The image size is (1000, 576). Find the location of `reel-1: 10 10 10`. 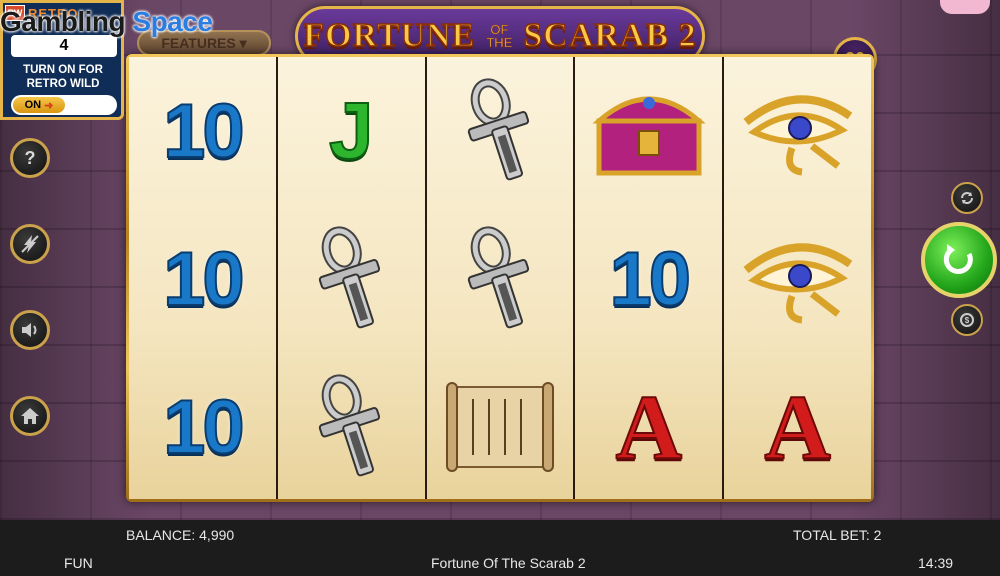

reel-1: 10 10 10 is located at coordinates (202, 278).